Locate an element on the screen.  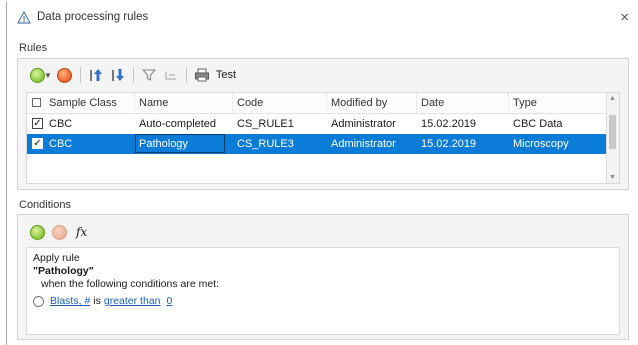
vertical-scrollbar: ▲ ▼ is located at coordinates (612, 138).